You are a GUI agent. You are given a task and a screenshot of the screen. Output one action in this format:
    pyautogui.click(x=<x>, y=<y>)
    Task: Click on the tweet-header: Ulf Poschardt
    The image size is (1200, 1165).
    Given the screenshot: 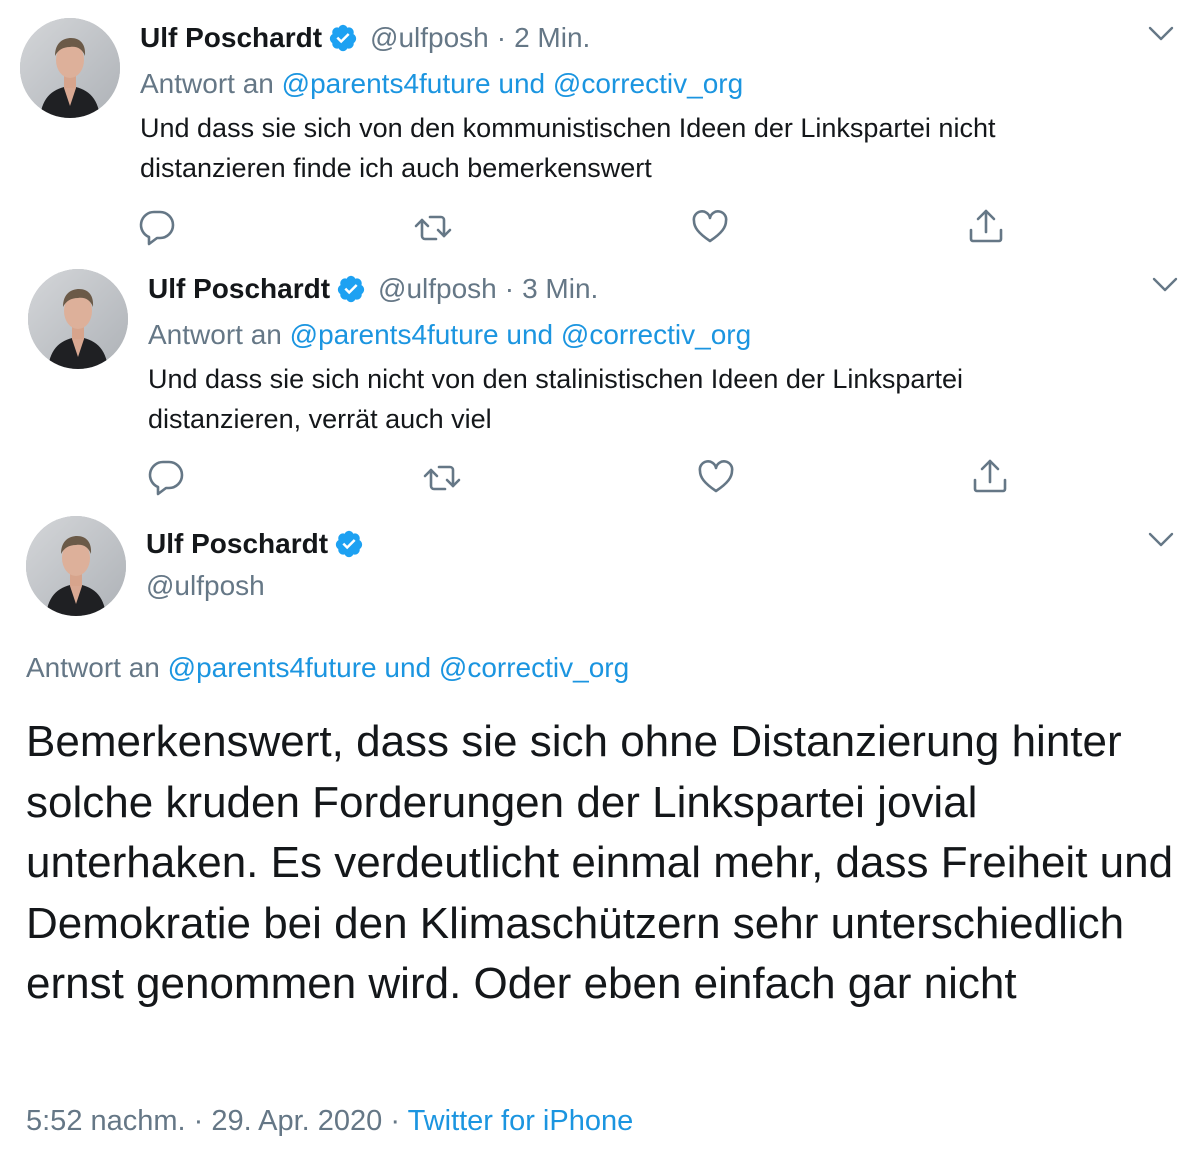 What is the action you would take?
    pyautogui.click(x=255, y=544)
    